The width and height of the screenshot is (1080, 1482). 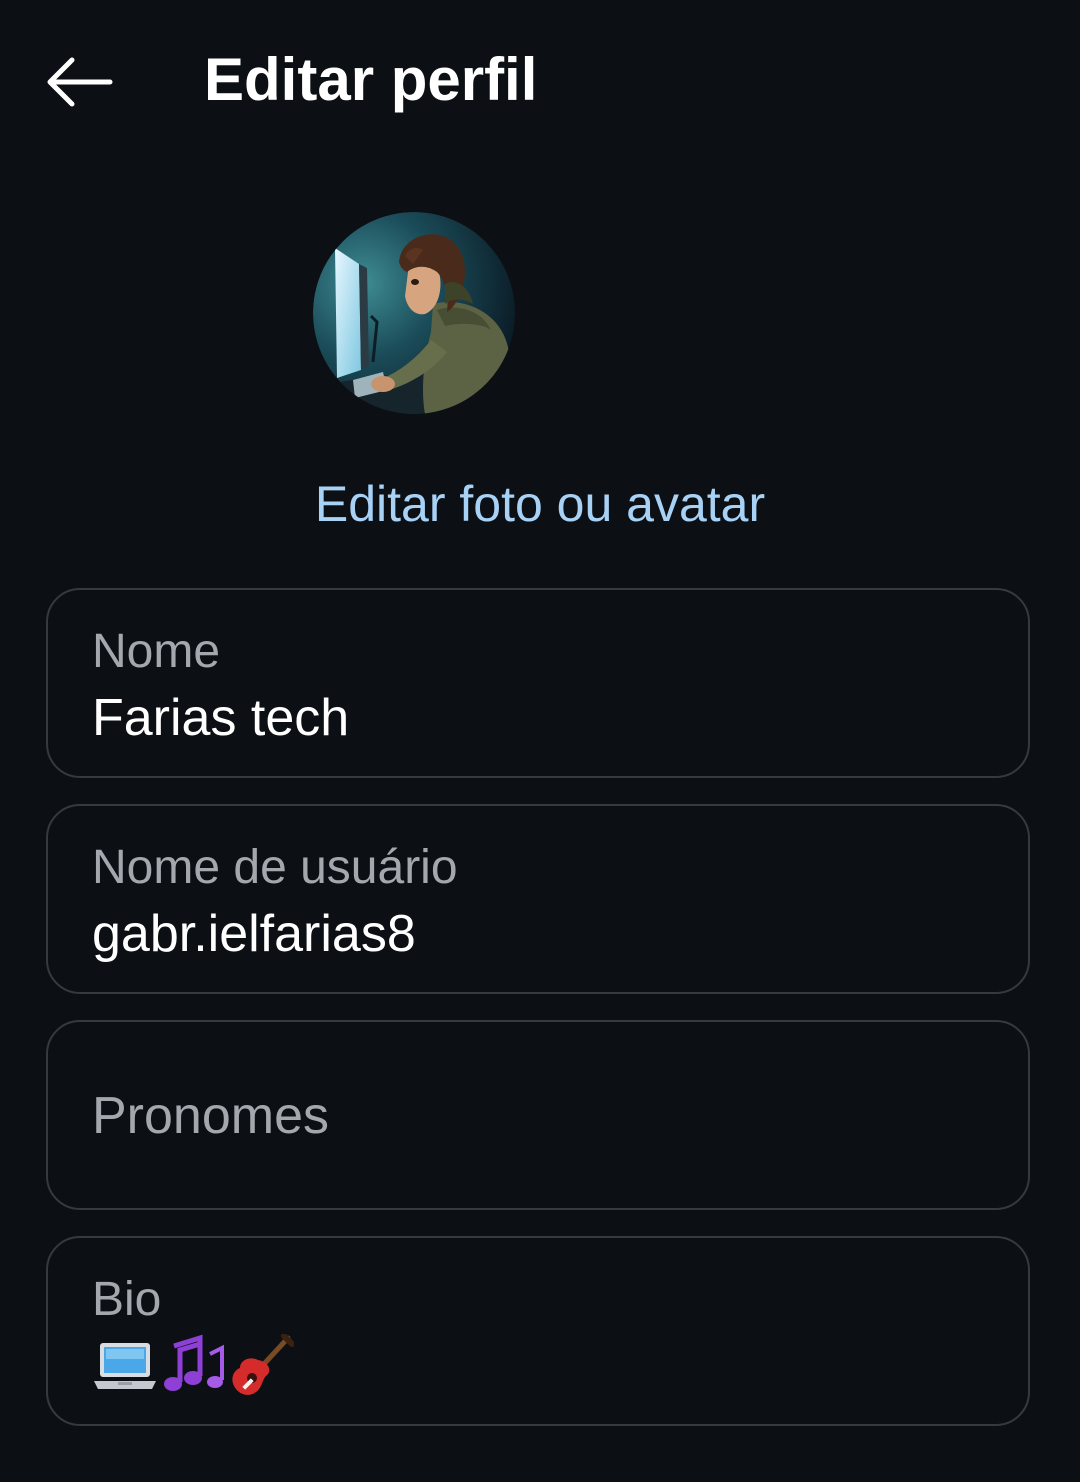 I want to click on username-field-label: Nome de usuário, so click(x=275, y=867).